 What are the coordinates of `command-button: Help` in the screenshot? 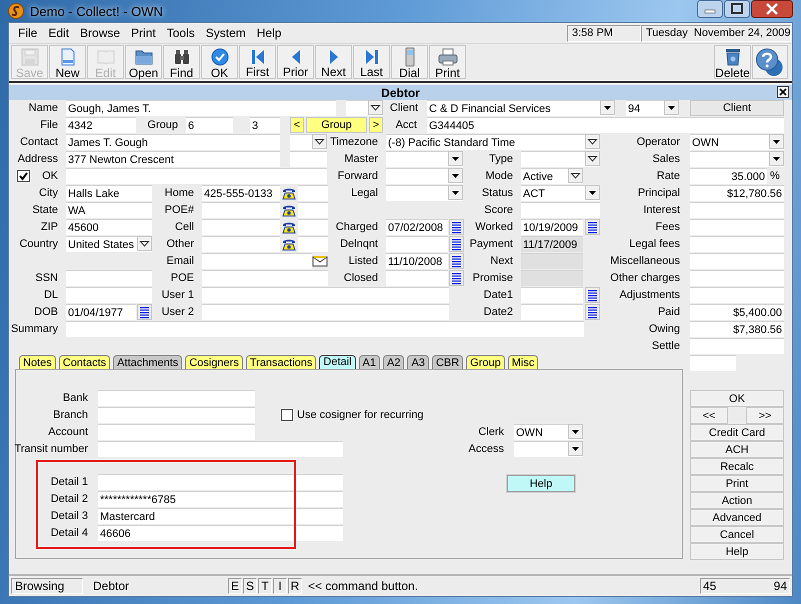 It's located at (737, 551).